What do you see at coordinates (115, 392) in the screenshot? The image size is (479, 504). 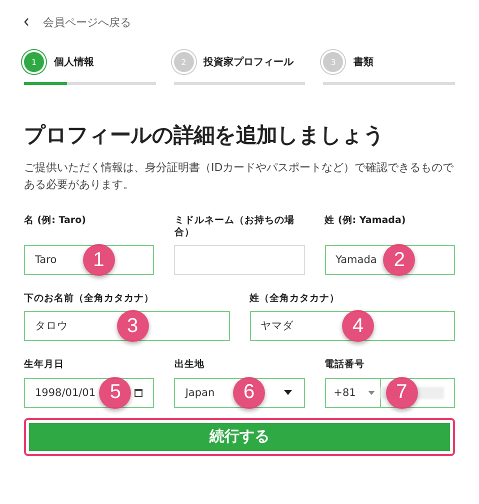 I see `number-badge: 5` at bounding box center [115, 392].